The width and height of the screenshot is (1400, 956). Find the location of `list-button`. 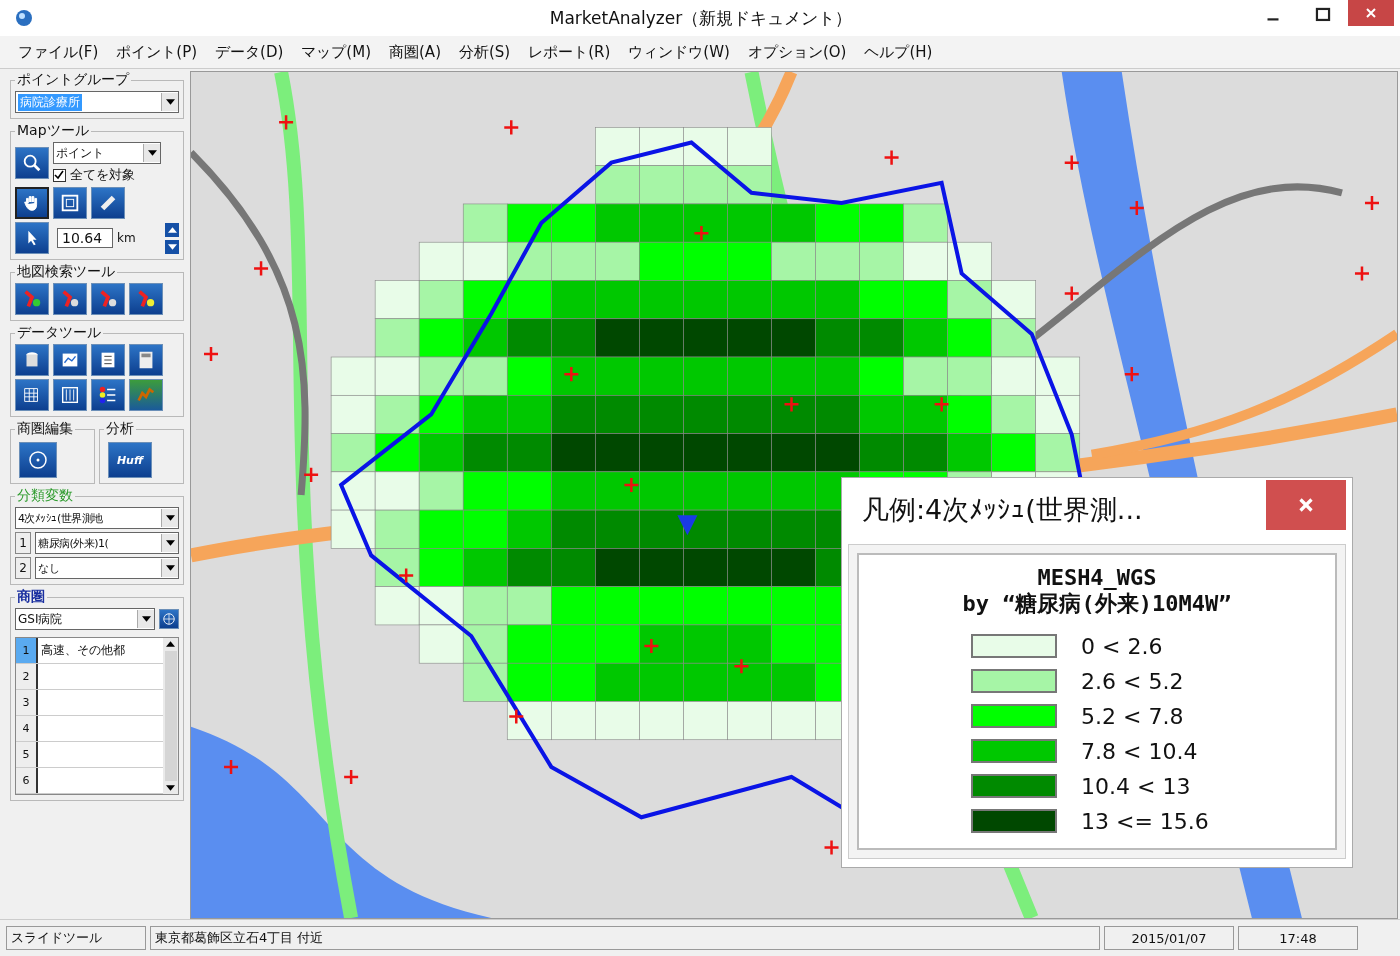

list-button is located at coordinates (108, 360).